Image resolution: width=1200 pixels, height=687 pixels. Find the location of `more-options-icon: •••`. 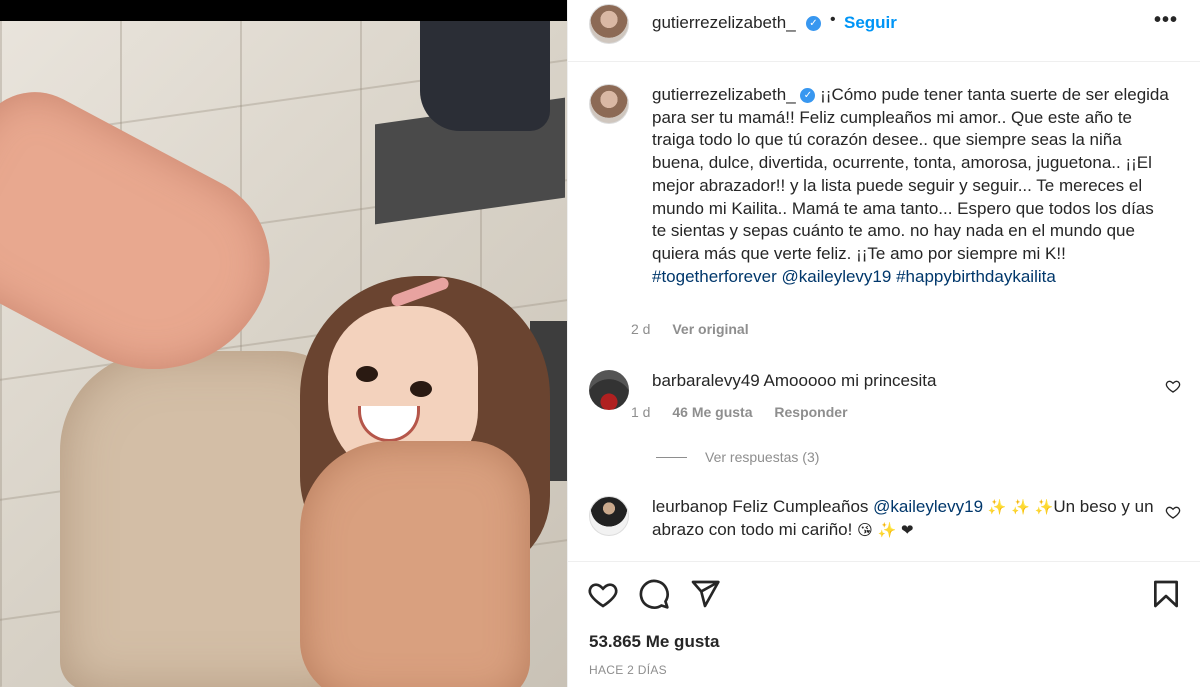

more-options-icon: ••• is located at coordinates (1166, 20).